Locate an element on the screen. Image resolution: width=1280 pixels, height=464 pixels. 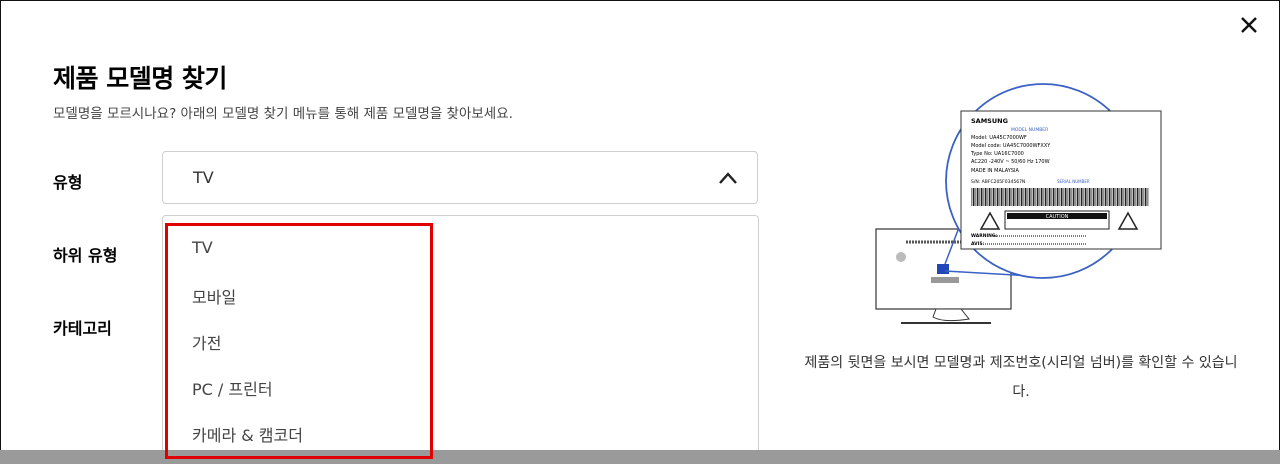
subtype-label: 하위 유형 is located at coordinates (85, 255).